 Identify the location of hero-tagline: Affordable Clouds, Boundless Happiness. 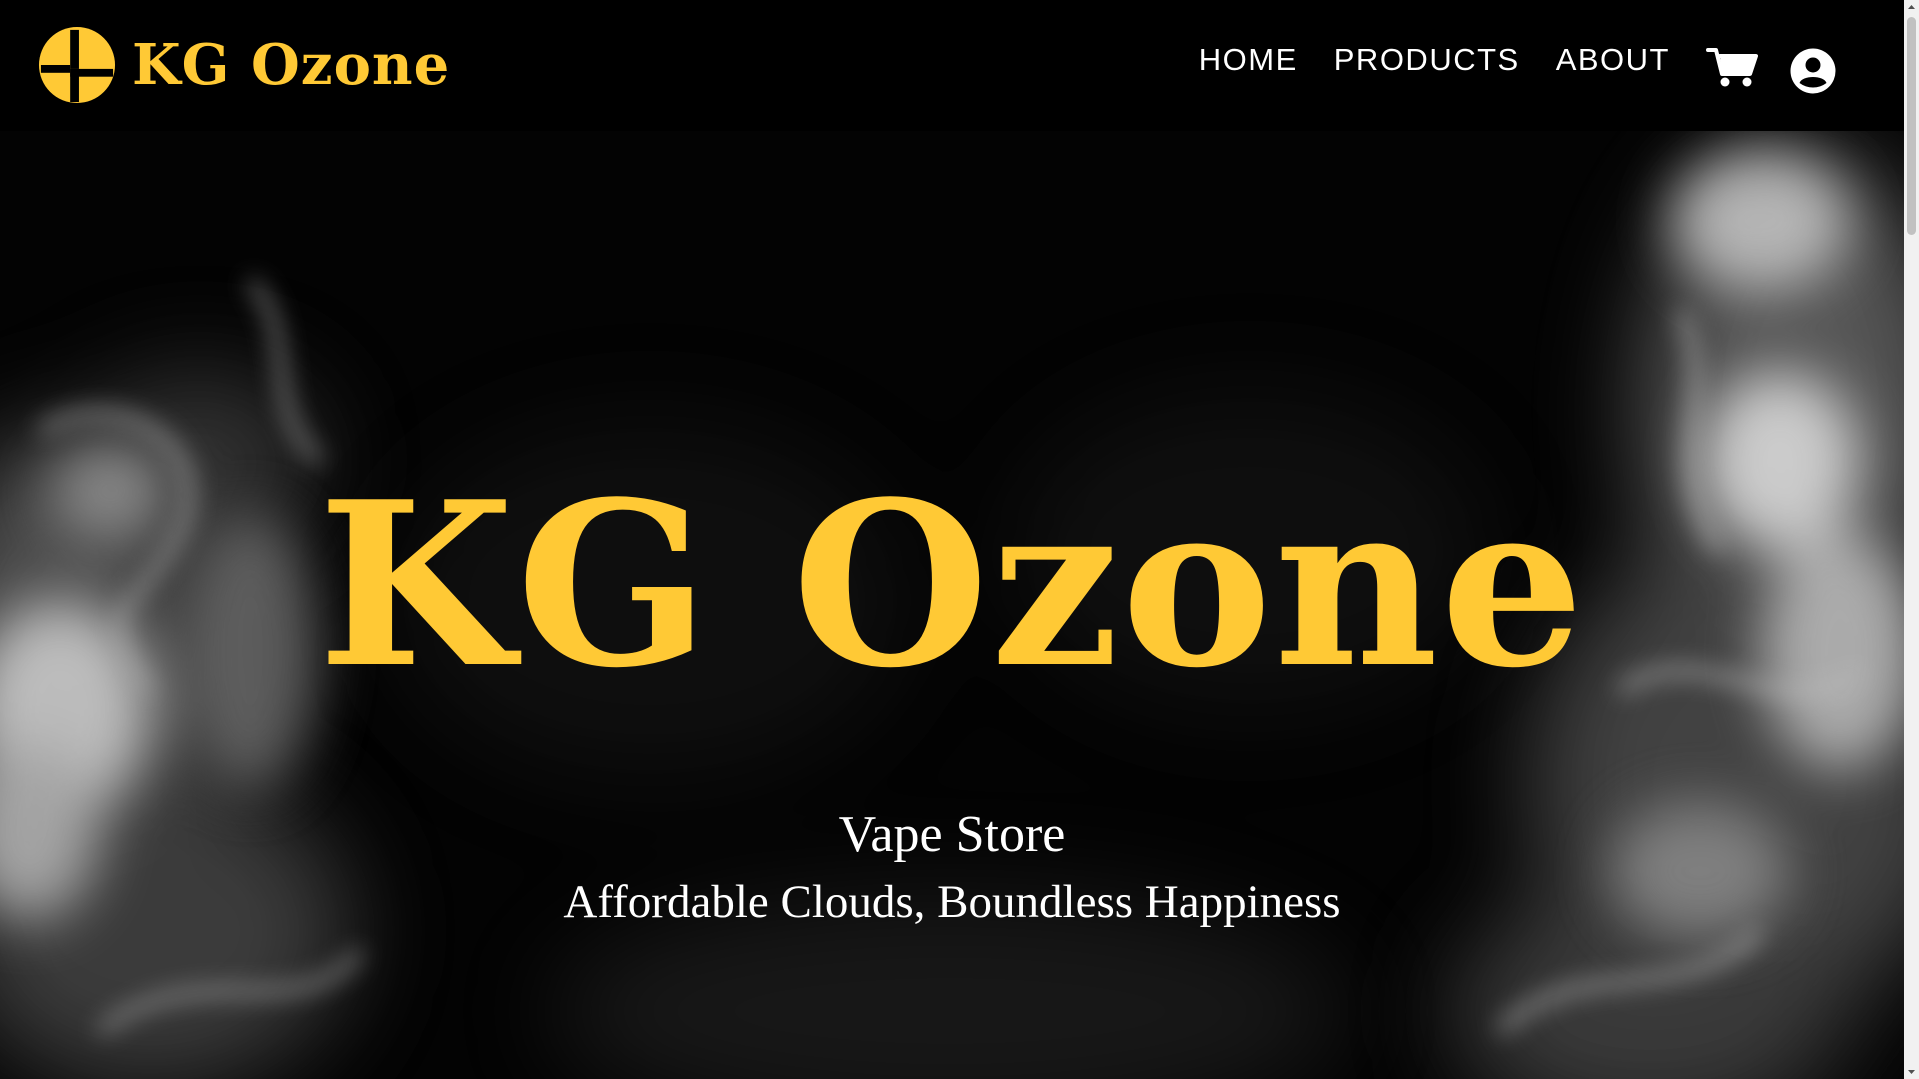
(952, 902).